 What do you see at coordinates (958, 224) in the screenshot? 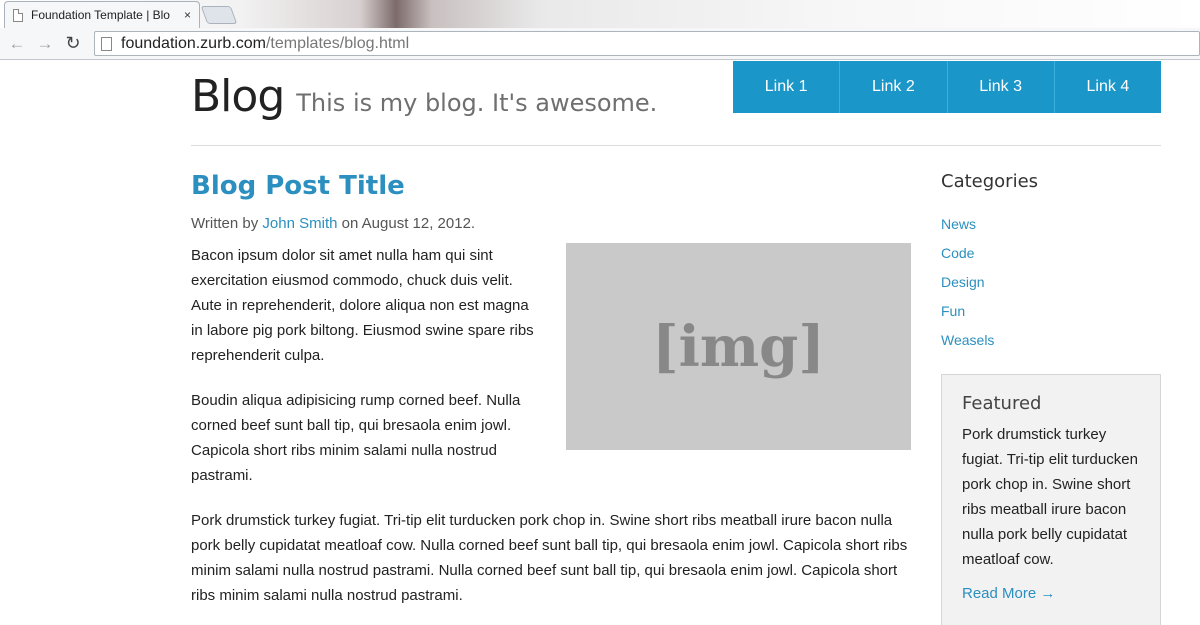
I see `category-link-news: News` at bounding box center [958, 224].